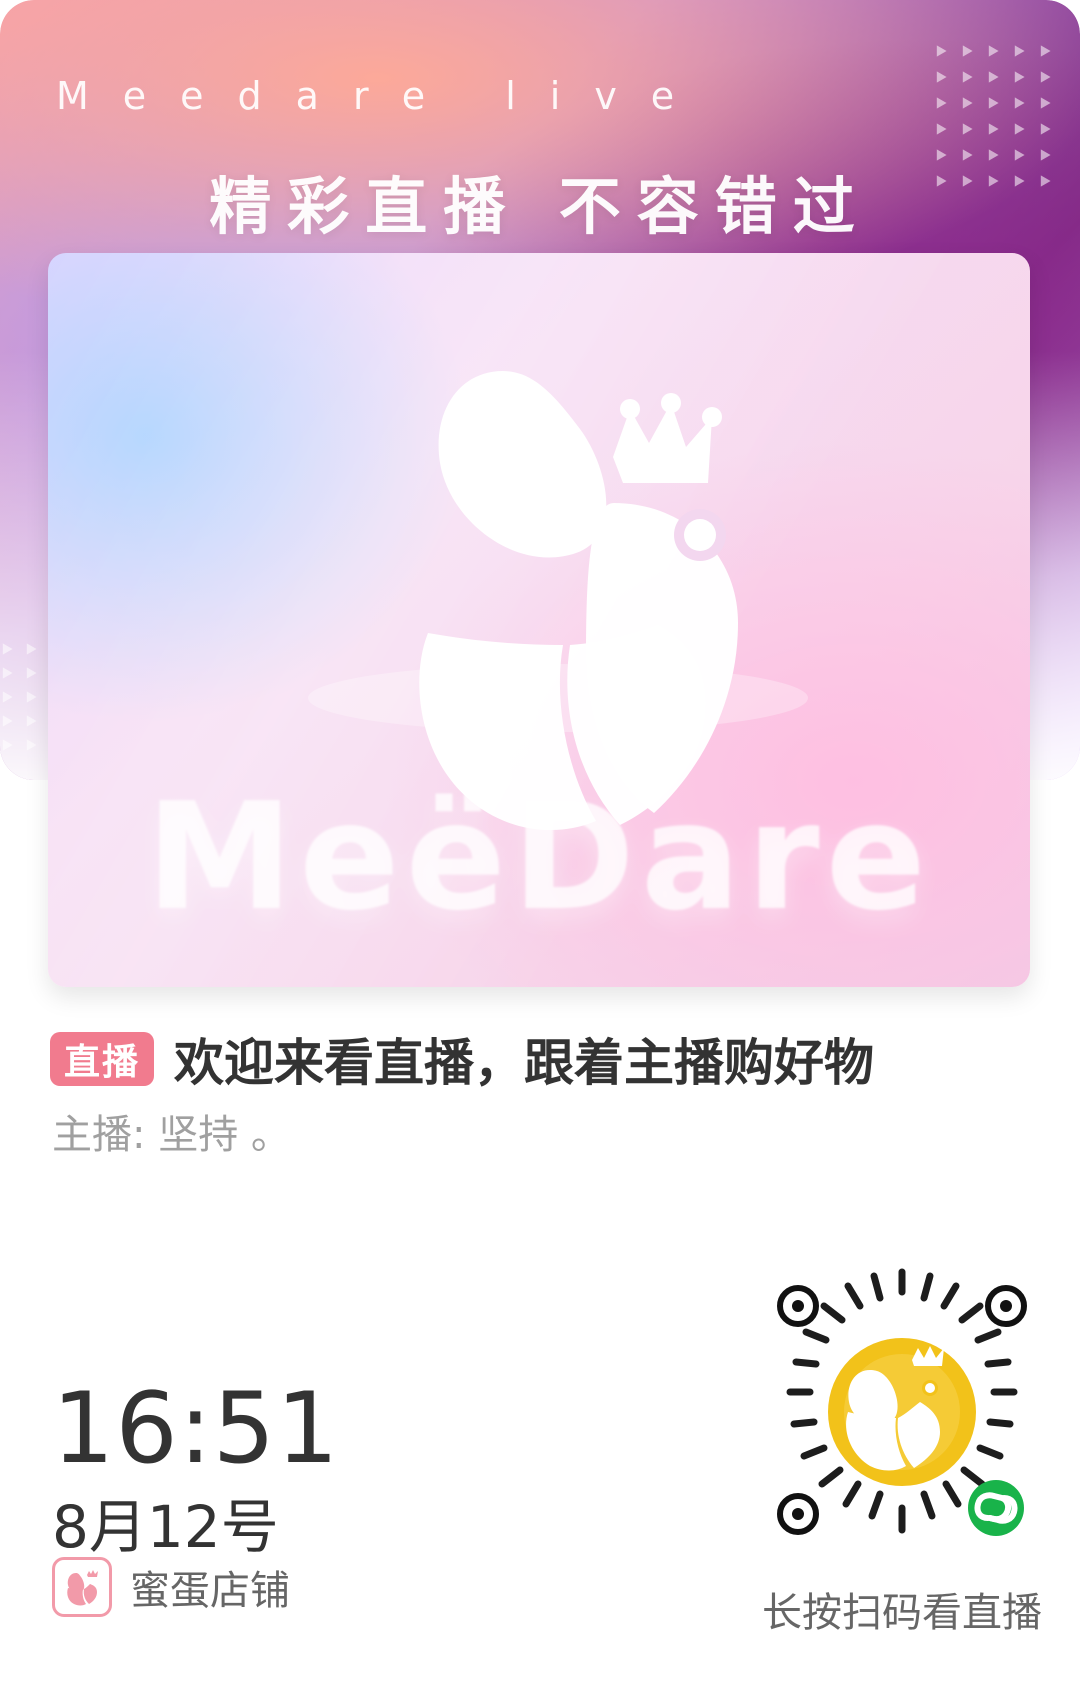  What do you see at coordinates (382, 96) in the screenshot?
I see `banner-top-text: Meedare live` at bounding box center [382, 96].